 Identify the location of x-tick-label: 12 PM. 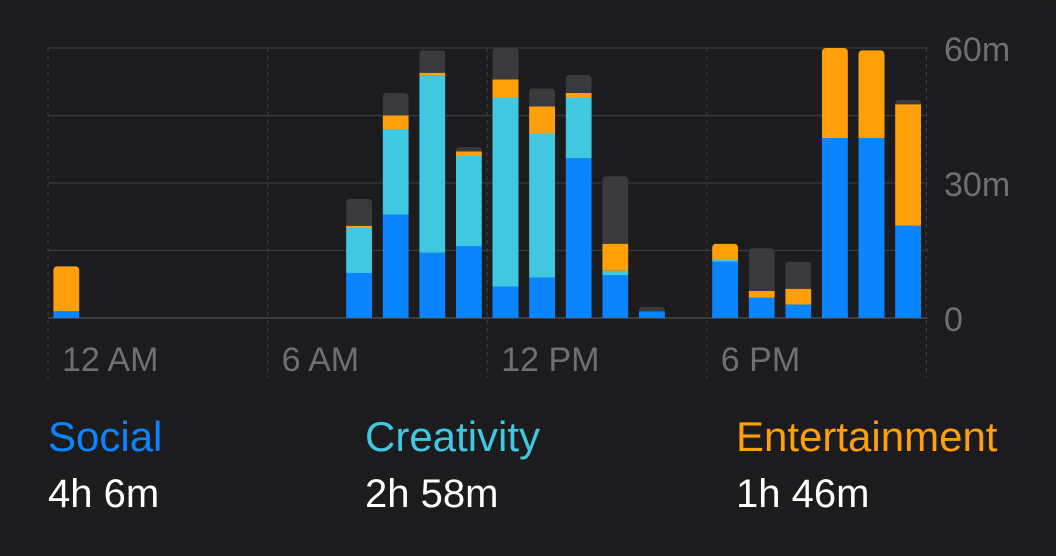
(550, 360).